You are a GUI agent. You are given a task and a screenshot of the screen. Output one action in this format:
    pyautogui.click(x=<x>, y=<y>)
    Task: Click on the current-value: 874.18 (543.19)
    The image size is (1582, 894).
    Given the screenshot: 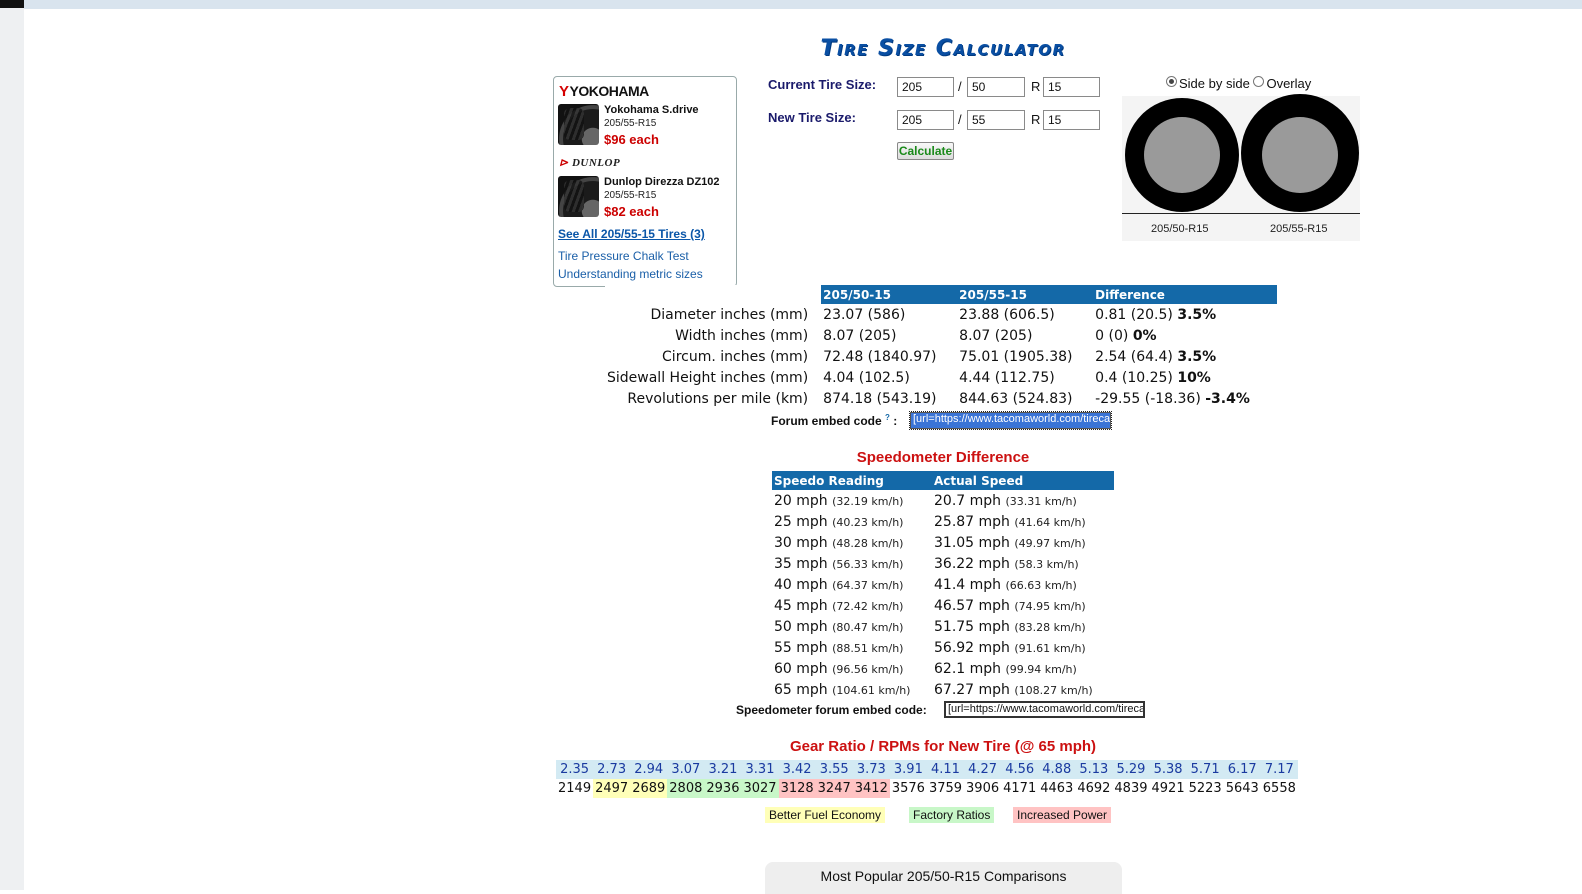 What is the action you would take?
    pyautogui.click(x=880, y=398)
    